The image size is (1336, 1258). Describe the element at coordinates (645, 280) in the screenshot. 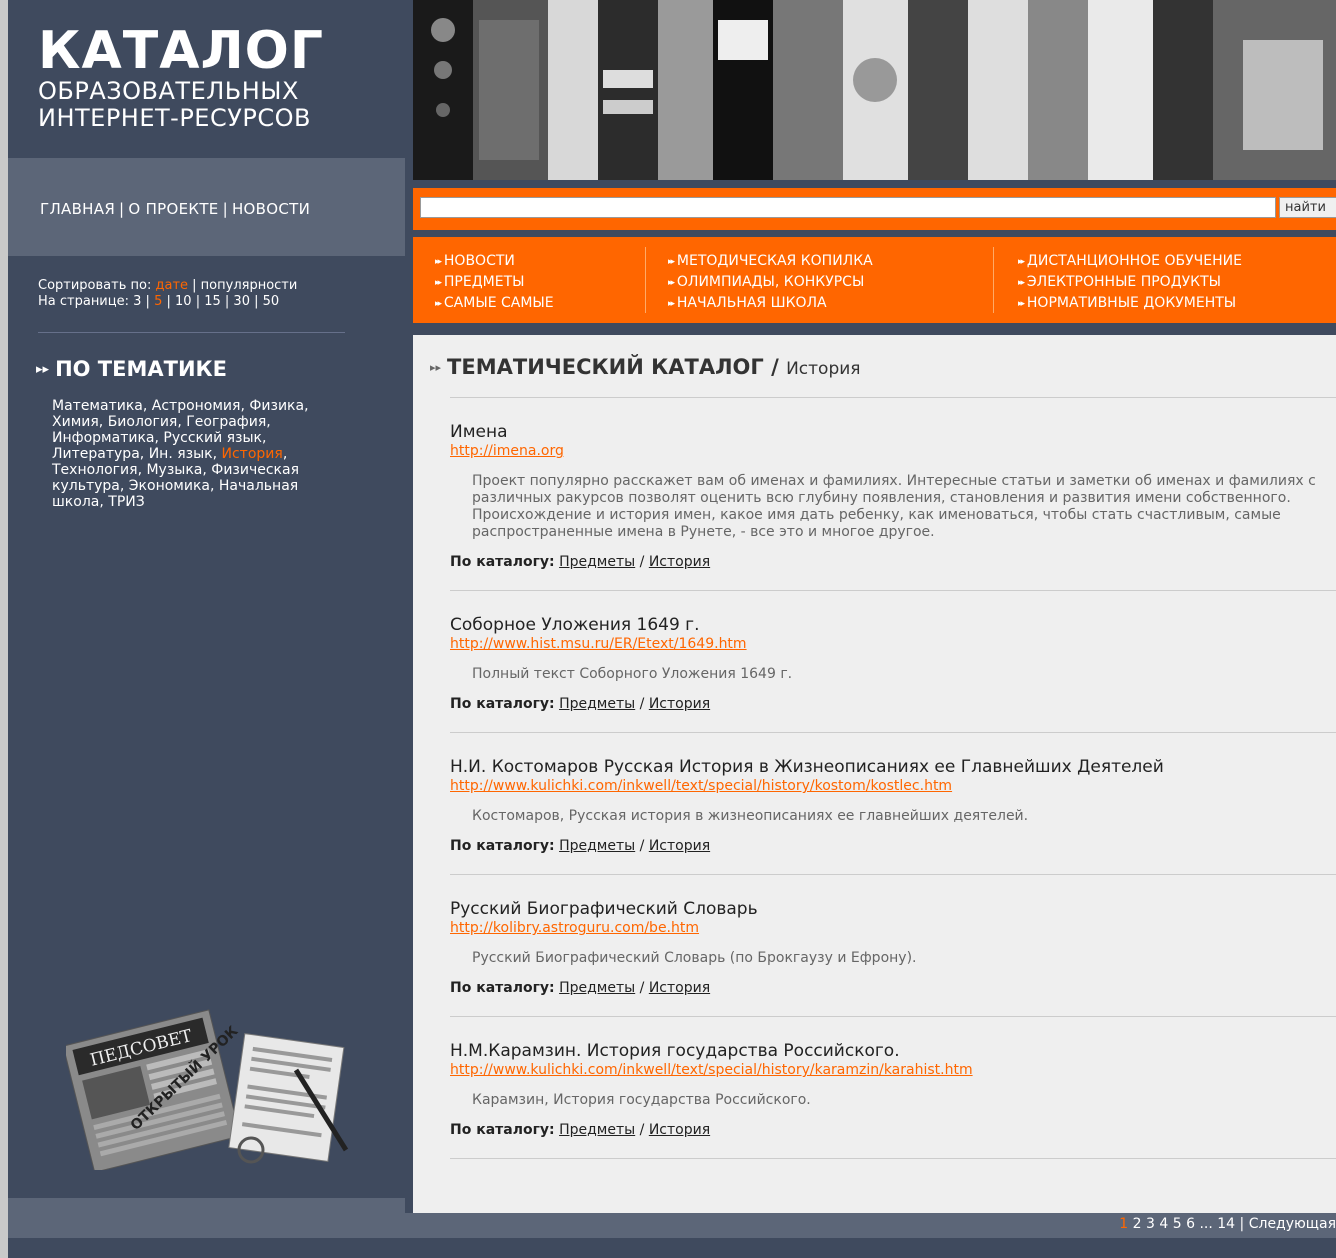

I see `nav-divider` at that location.